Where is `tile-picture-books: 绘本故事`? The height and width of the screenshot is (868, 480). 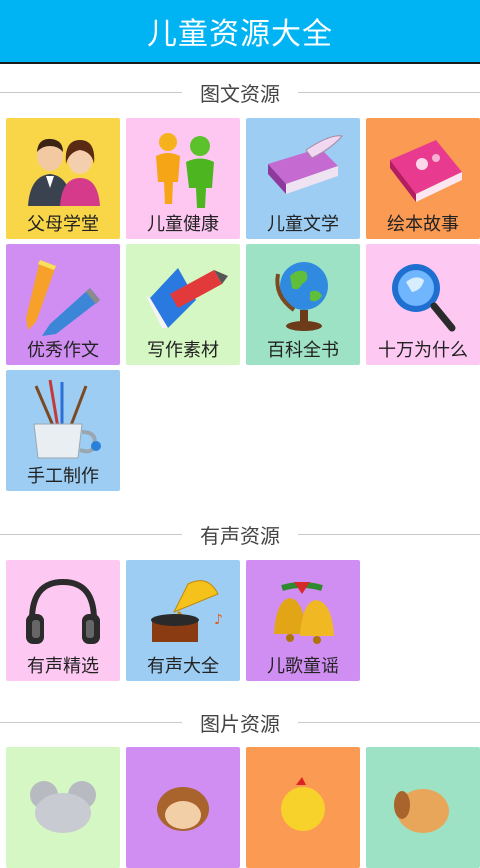
tile-picture-books: 绘本故事 is located at coordinates (423, 178).